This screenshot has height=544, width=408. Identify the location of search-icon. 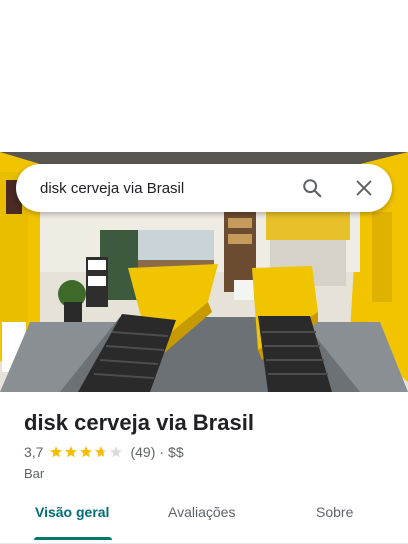
(312, 188).